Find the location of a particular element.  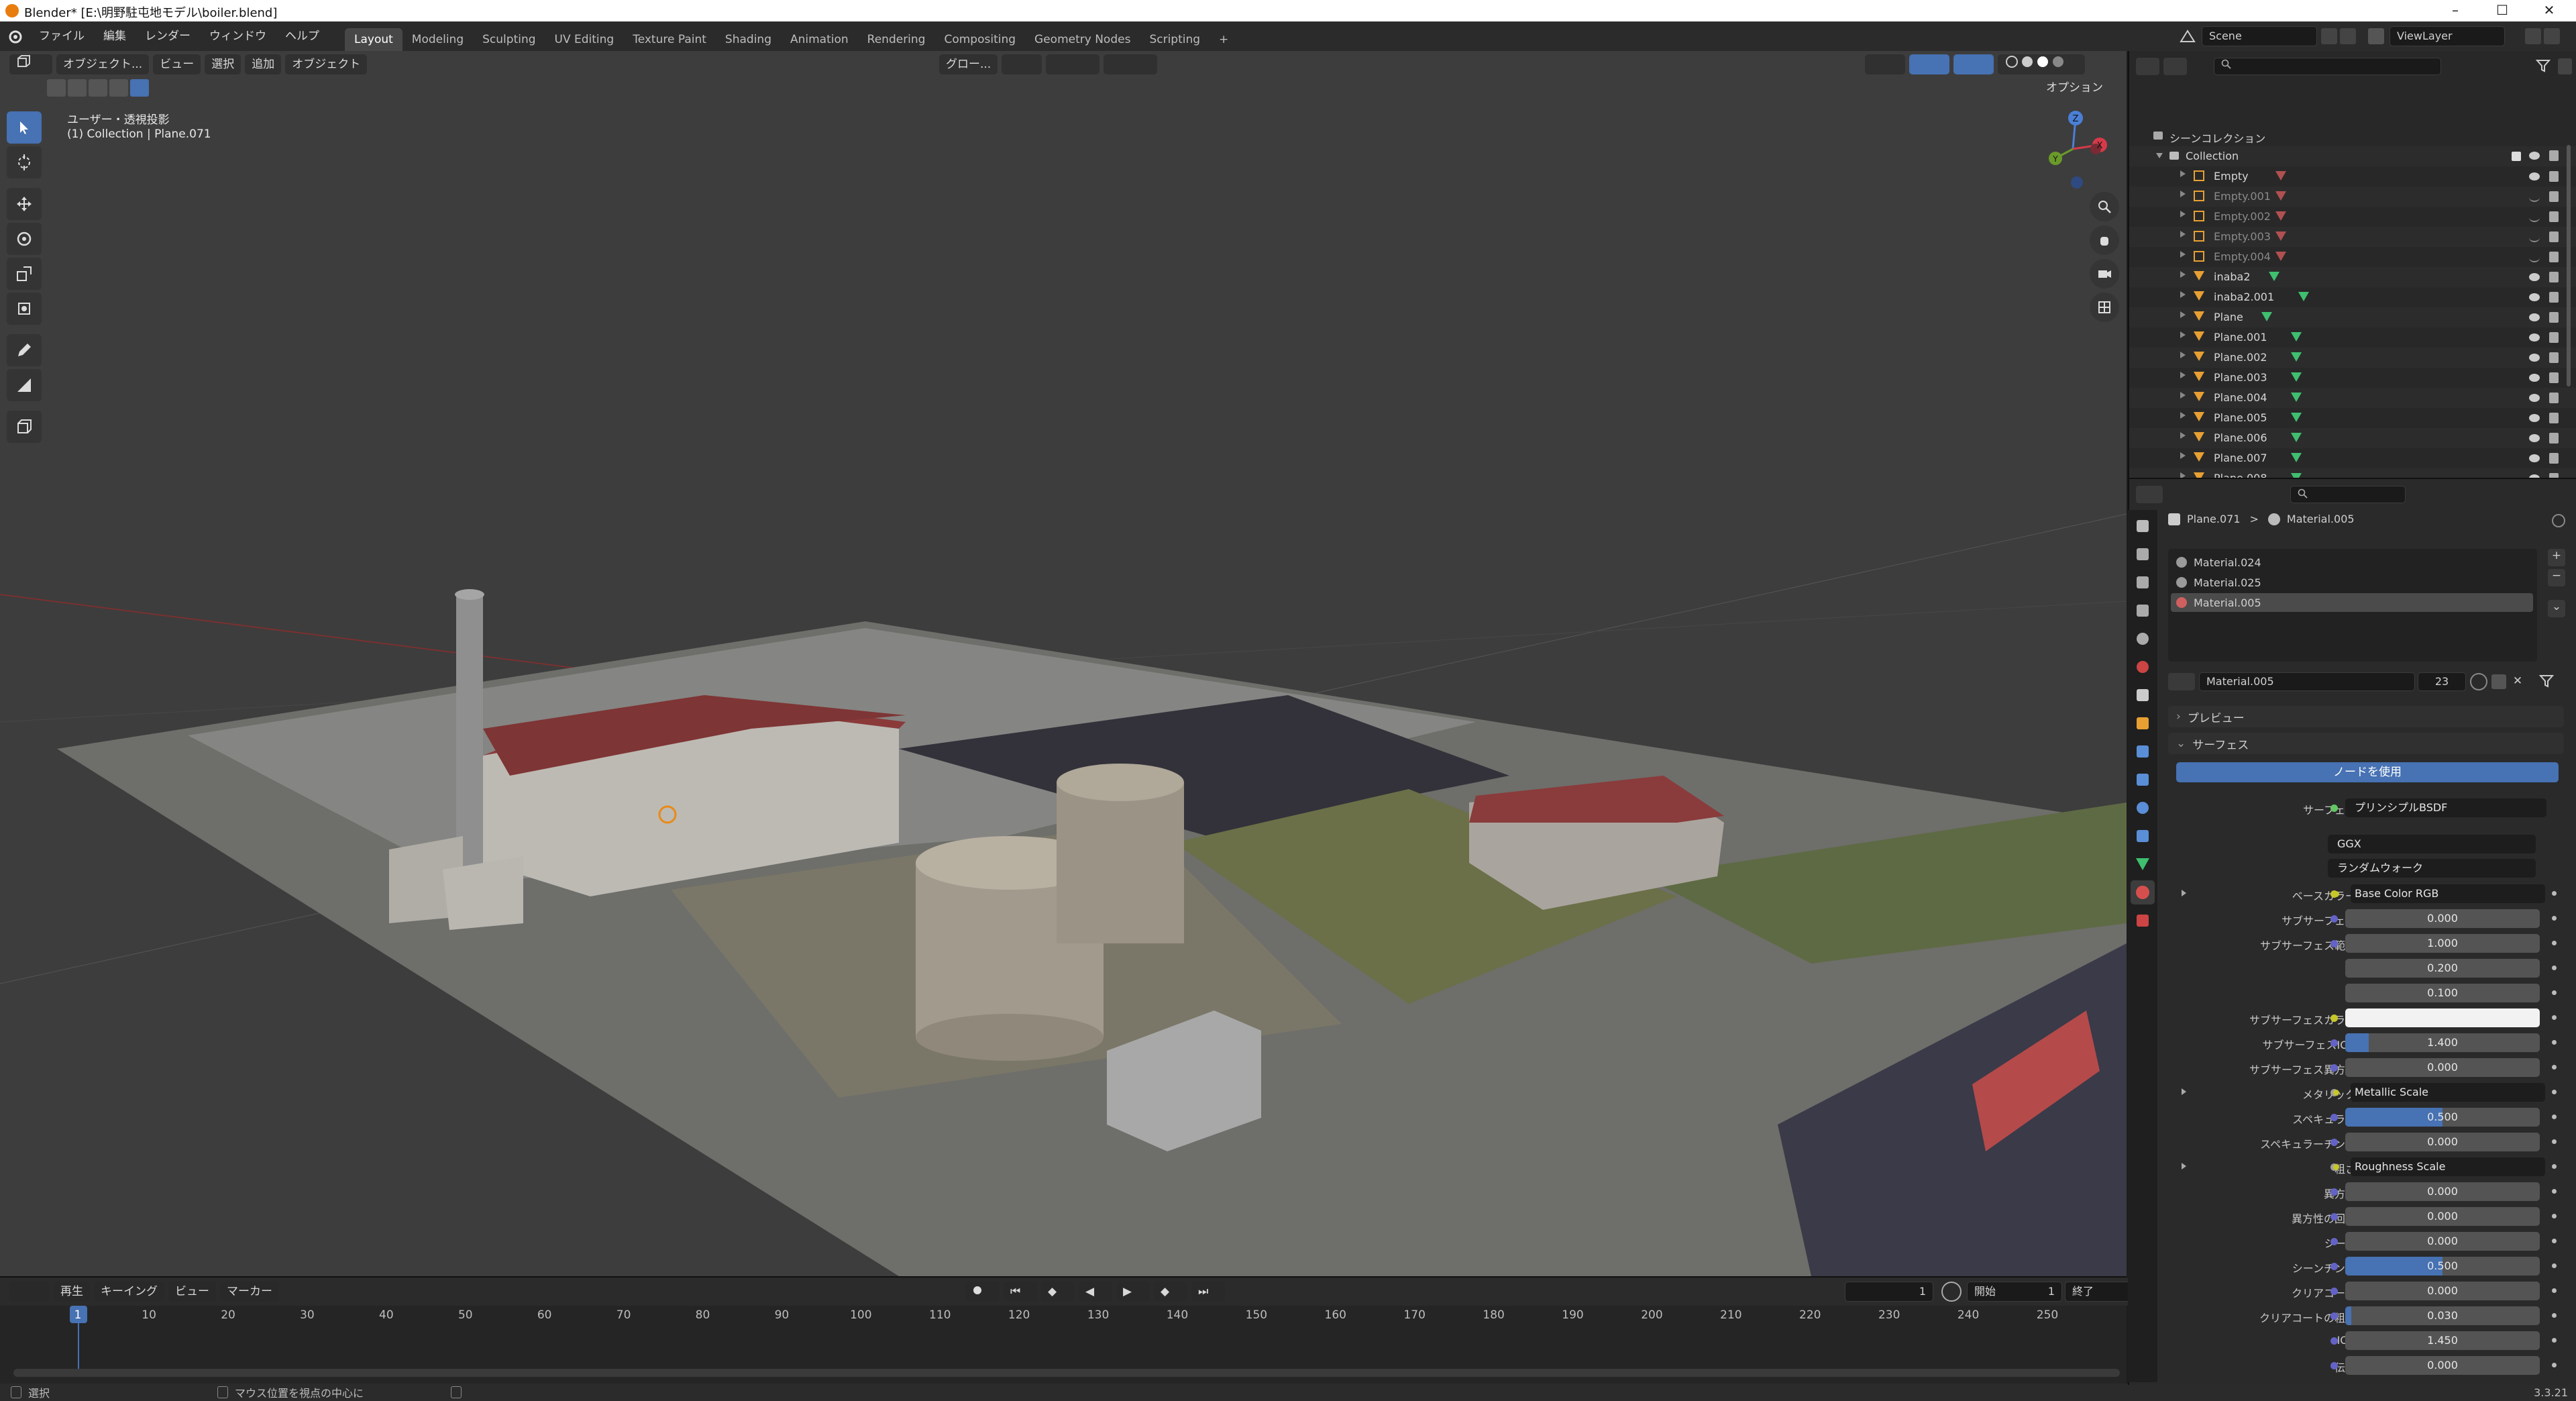

timeline-menu-keying: キーイング is located at coordinates (129, 1292).